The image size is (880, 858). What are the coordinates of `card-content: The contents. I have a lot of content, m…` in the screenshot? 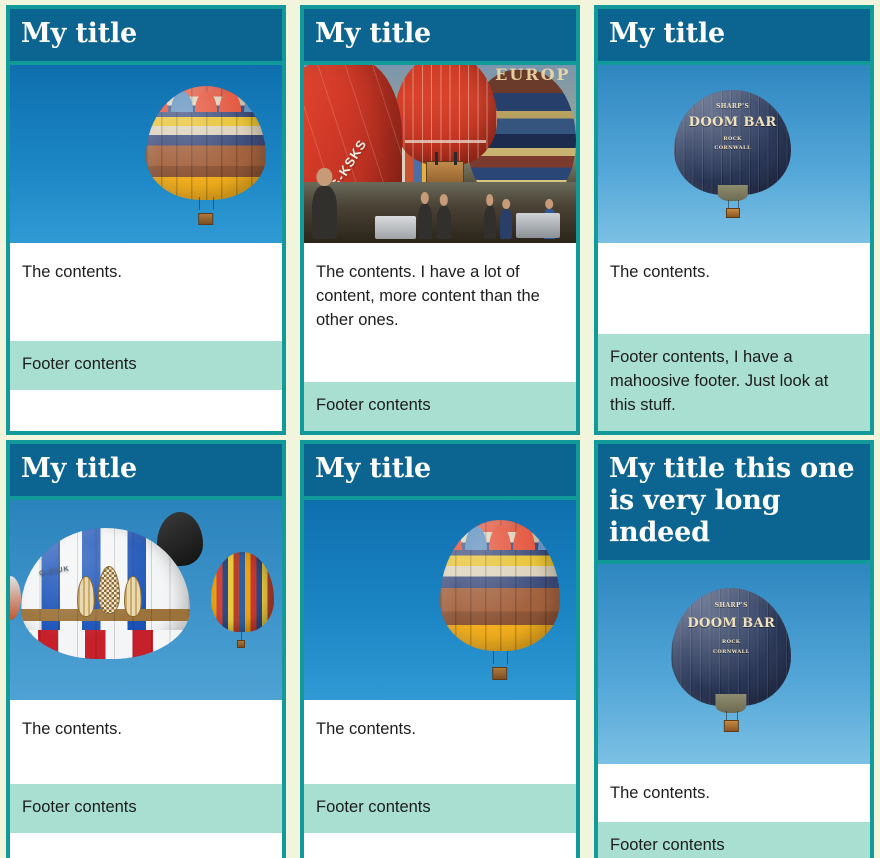 It's located at (440, 312).